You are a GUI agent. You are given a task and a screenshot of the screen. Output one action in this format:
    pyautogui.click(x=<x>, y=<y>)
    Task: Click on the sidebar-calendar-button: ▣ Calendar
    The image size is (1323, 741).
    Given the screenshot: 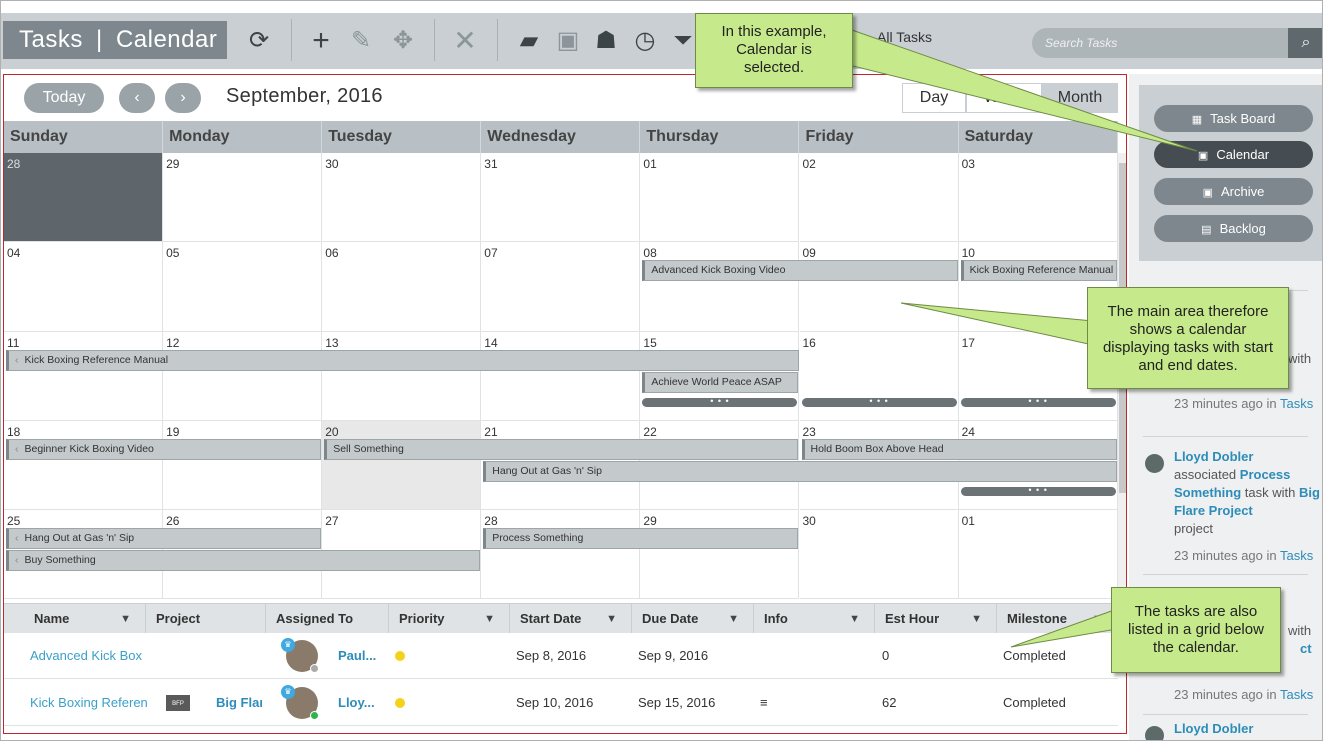 What is the action you would take?
    pyautogui.click(x=1233, y=154)
    